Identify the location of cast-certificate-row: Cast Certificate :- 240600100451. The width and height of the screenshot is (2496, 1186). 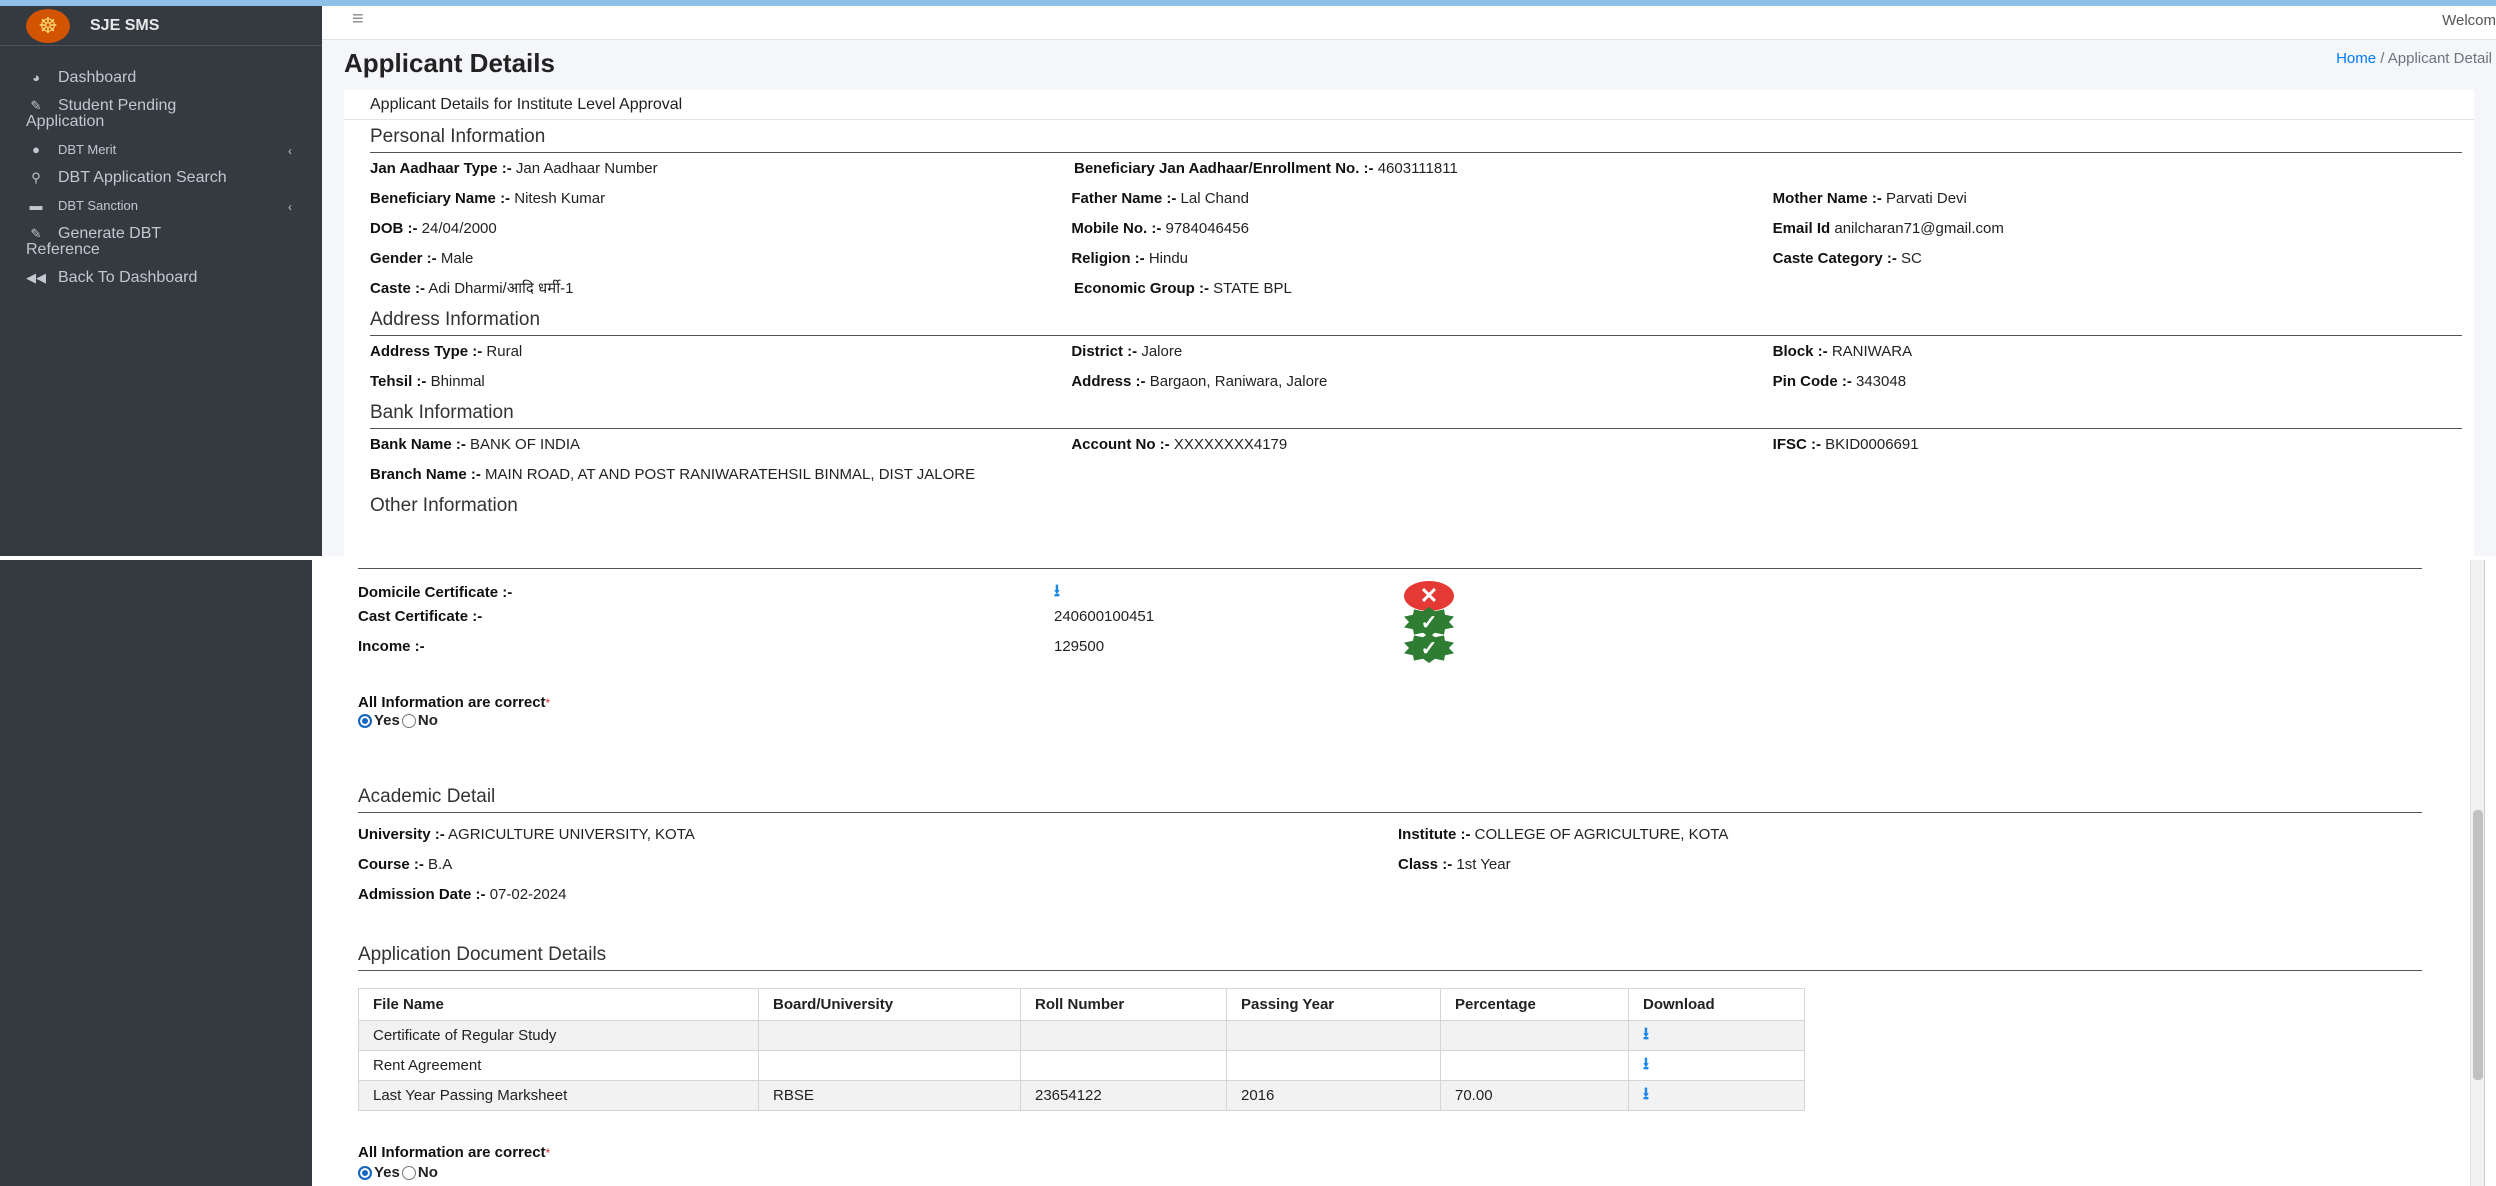
(756, 616).